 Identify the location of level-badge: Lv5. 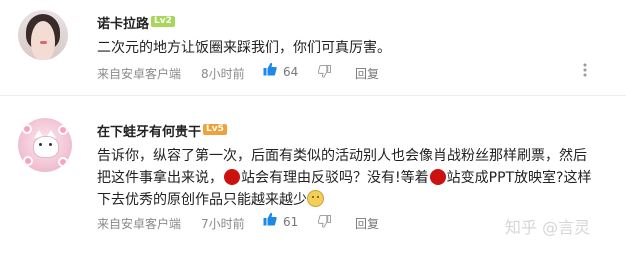
(215, 129).